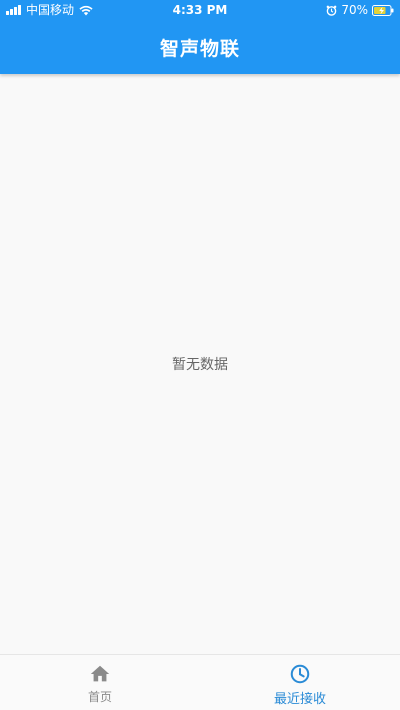 The width and height of the screenshot is (400, 710). What do you see at coordinates (100, 673) in the screenshot?
I see `home-icon` at bounding box center [100, 673].